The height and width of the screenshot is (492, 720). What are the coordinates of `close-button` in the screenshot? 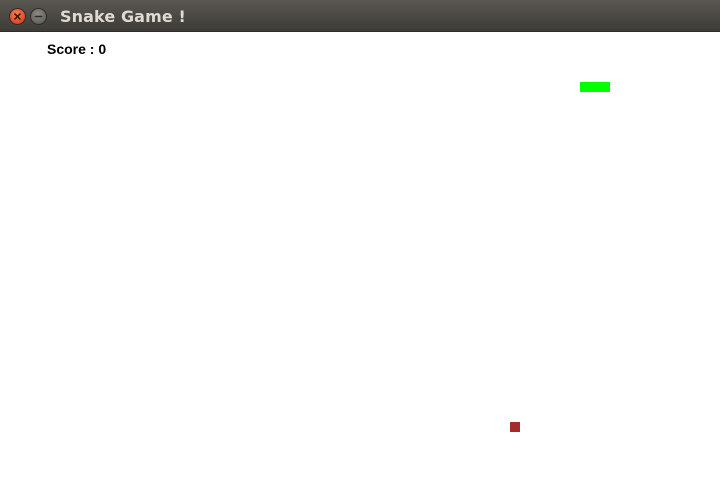 It's located at (17, 16).